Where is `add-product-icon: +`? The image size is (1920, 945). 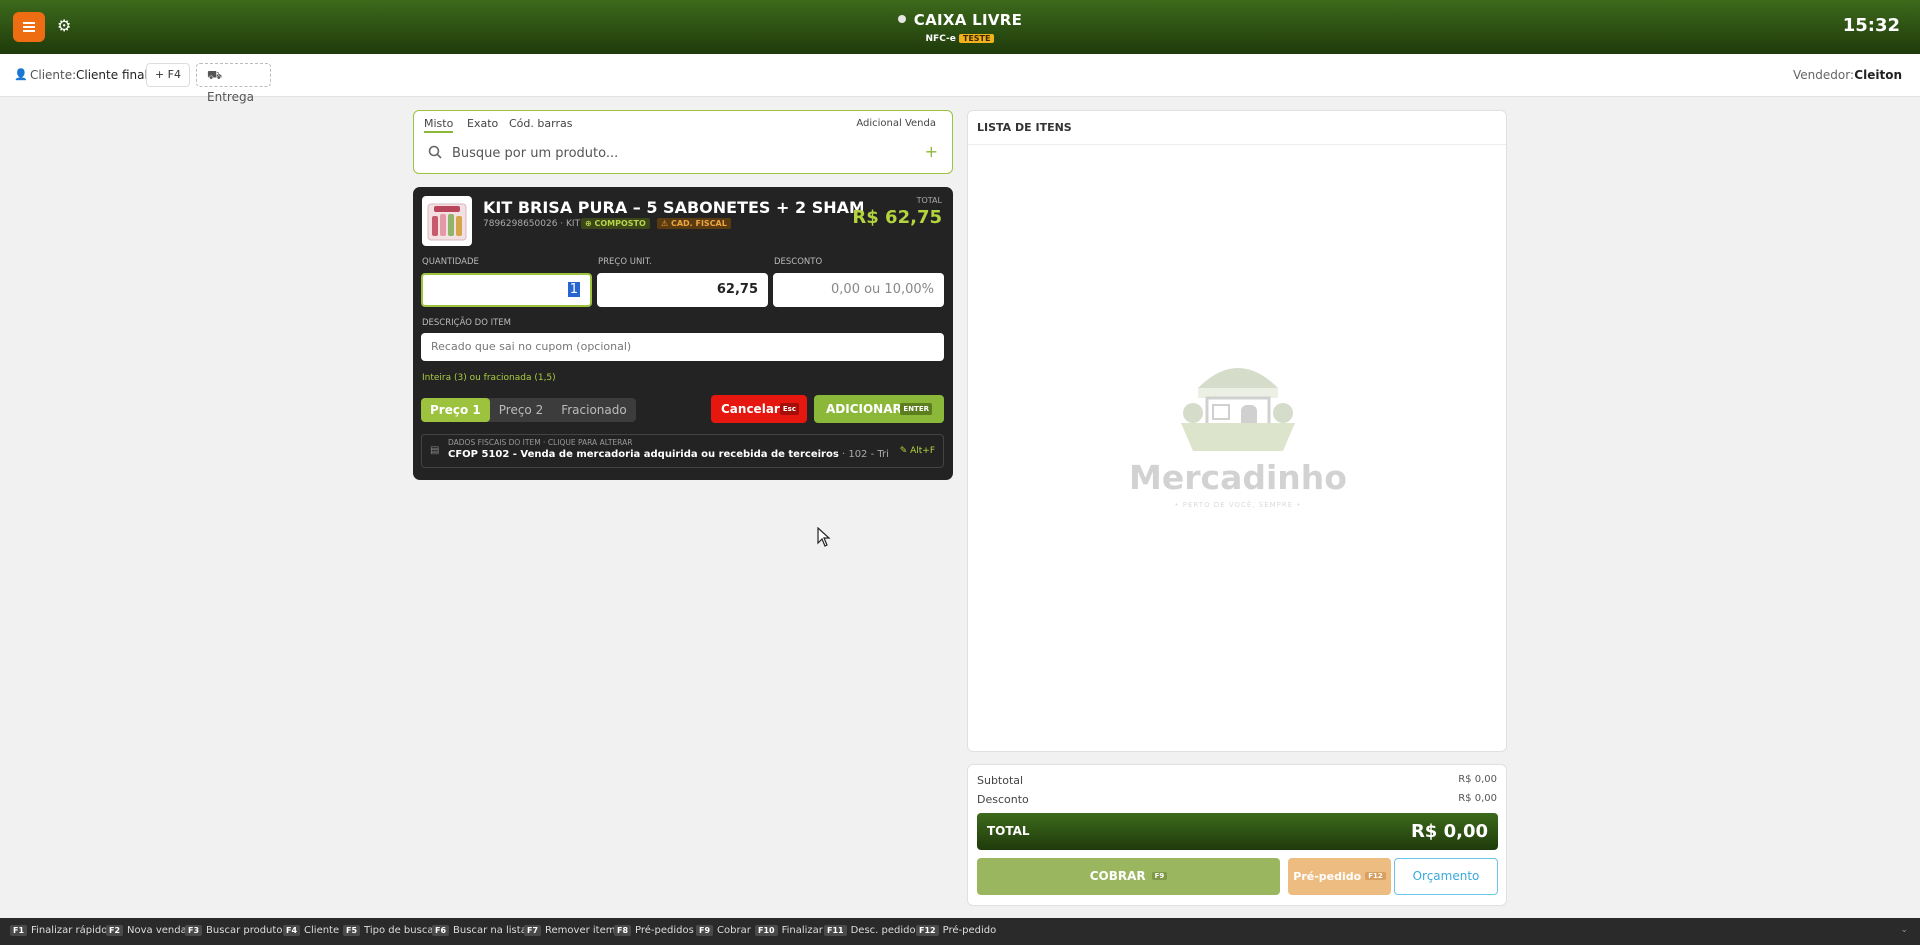 add-product-icon: + is located at coordinates (931, 151).